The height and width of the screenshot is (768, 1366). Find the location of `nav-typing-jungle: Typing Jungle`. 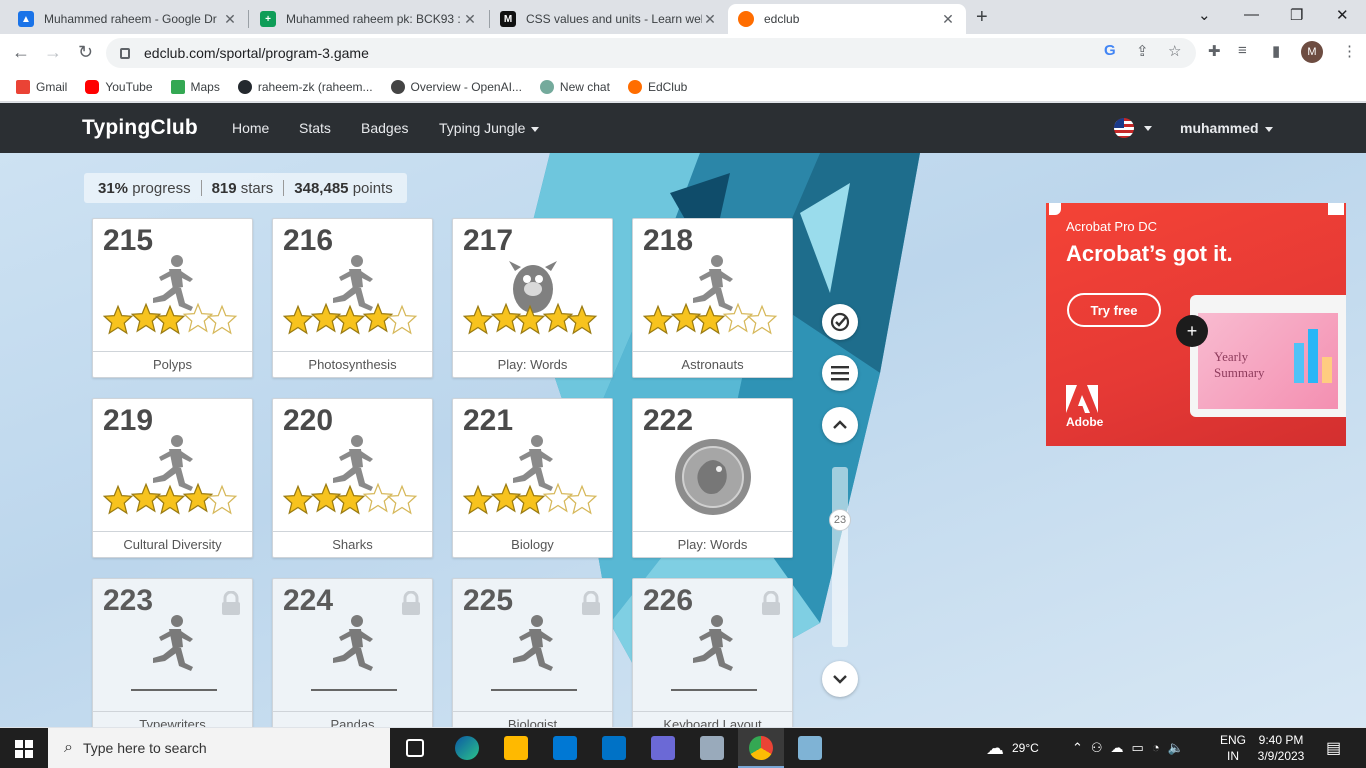

nav-typing-jungle: Typing Jungle is located at coordinates (489, 128).